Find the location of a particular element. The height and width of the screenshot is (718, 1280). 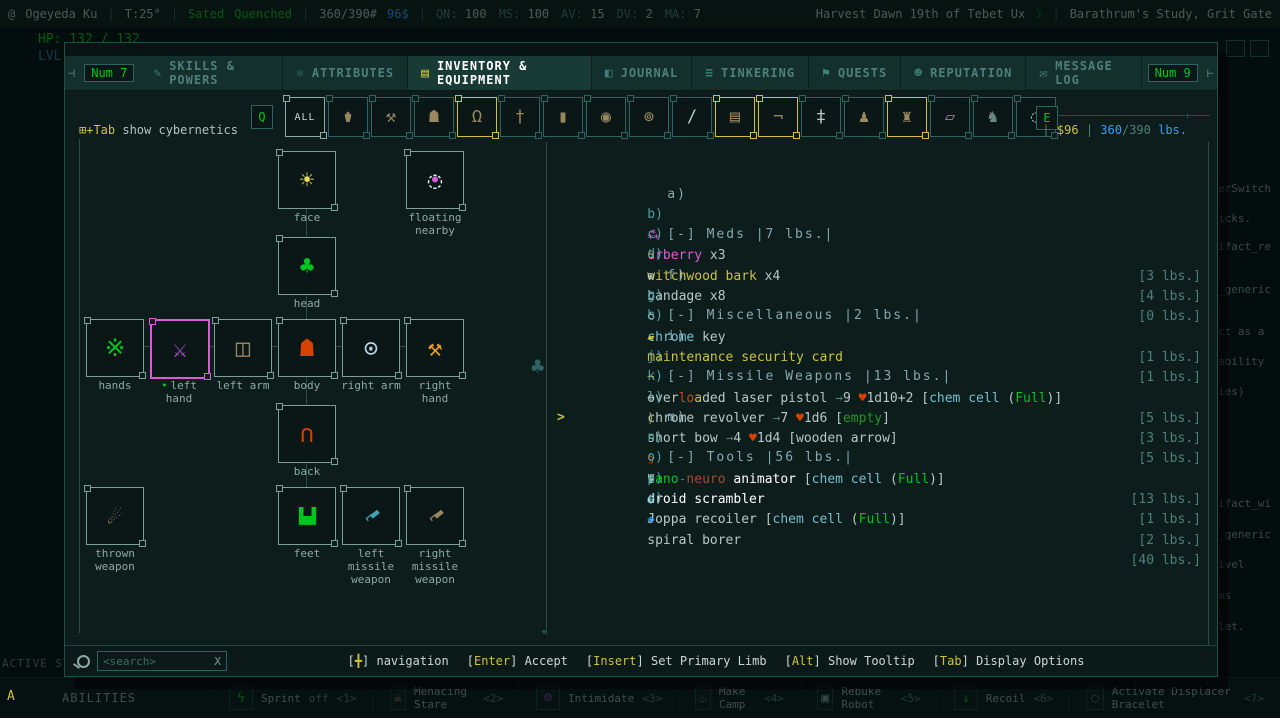

item-weight: [1 lbs.] is located at coordinates (1169, 520).